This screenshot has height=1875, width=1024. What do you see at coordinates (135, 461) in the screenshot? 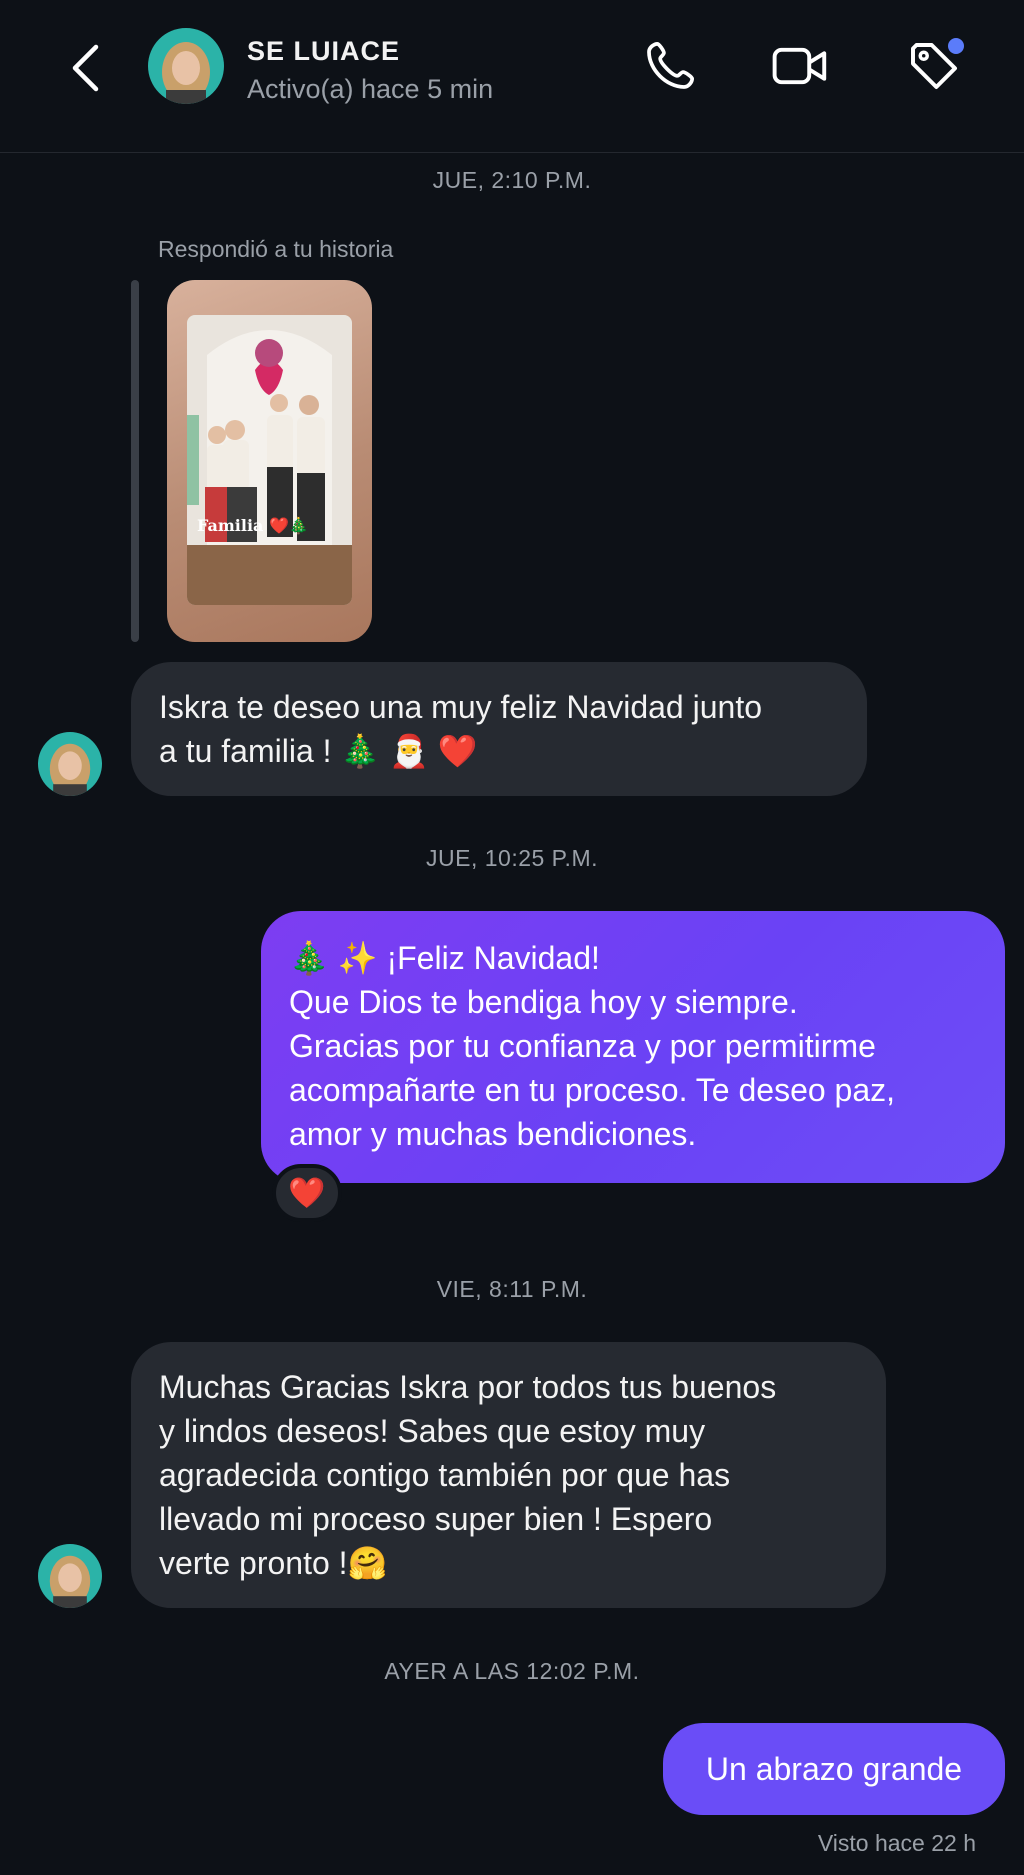
I see `reply-bar` at bounding box center [135, 461].